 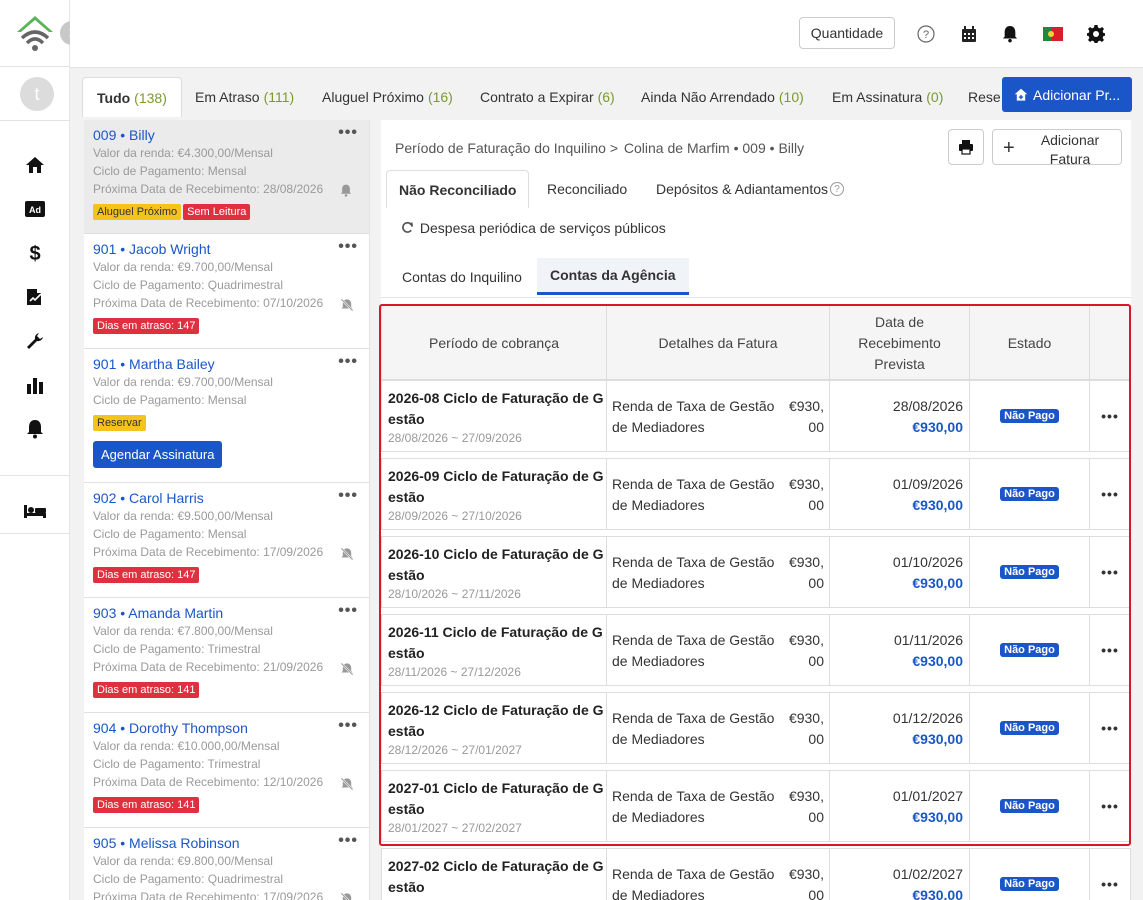 What do you see at coordinates (750, 189) in the screenshot?
I see `tab-deposits: Depósitos & Adiantamentos?` at bounding box center [750, 189].